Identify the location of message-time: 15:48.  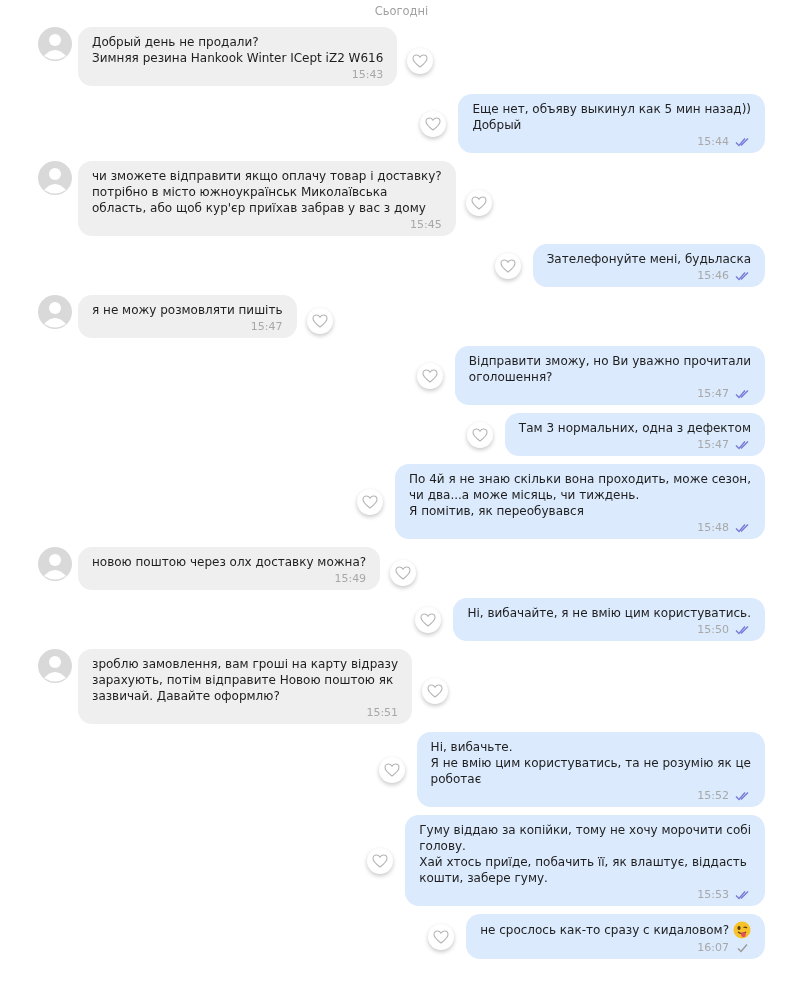
(713, 527).